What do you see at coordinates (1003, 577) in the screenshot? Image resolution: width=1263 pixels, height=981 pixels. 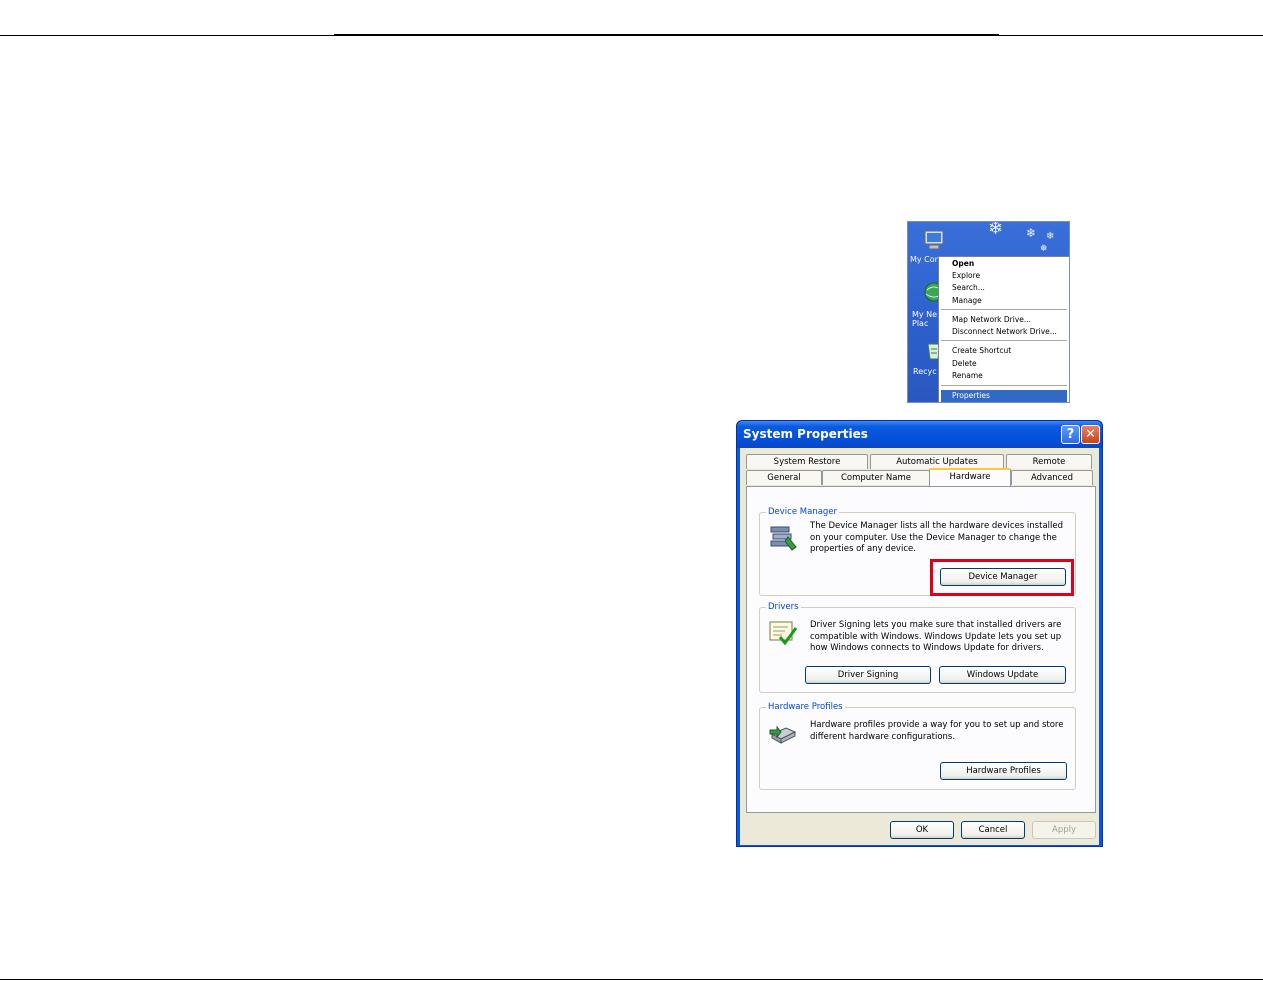 I see `device-manager-button: Device Manager` at bounding box center [1003, 577].